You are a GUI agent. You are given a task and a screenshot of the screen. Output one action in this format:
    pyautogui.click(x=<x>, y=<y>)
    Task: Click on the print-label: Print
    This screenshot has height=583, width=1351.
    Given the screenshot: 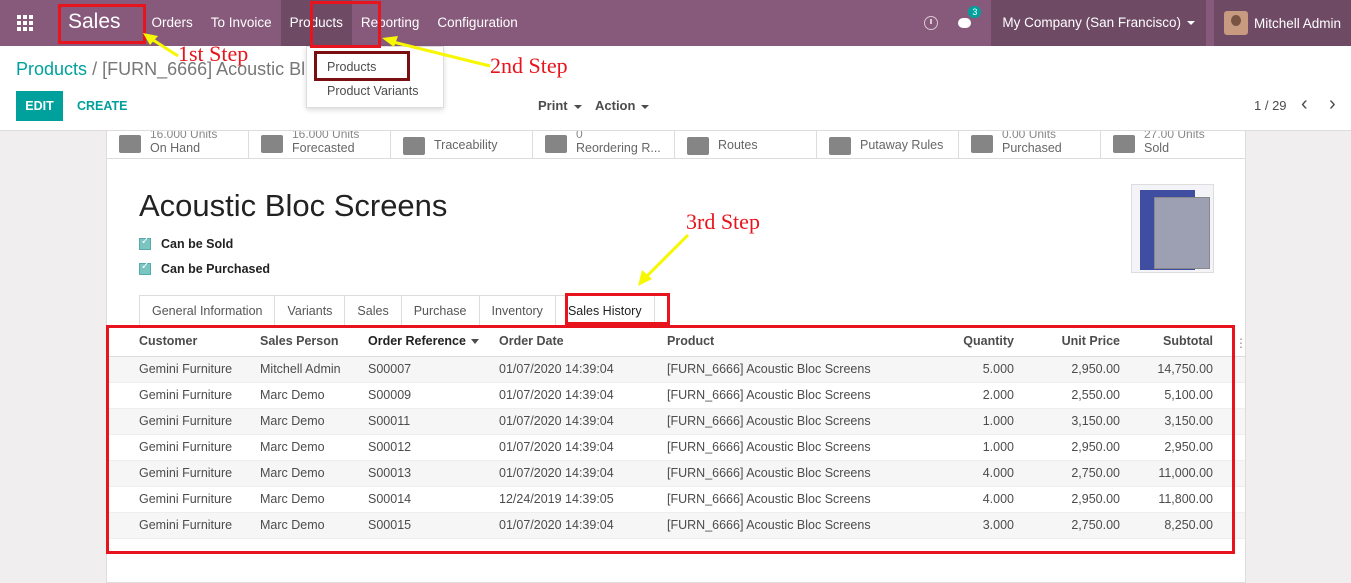 What is the action you would take?
    pyautogui.click(x=553, y=105)
    